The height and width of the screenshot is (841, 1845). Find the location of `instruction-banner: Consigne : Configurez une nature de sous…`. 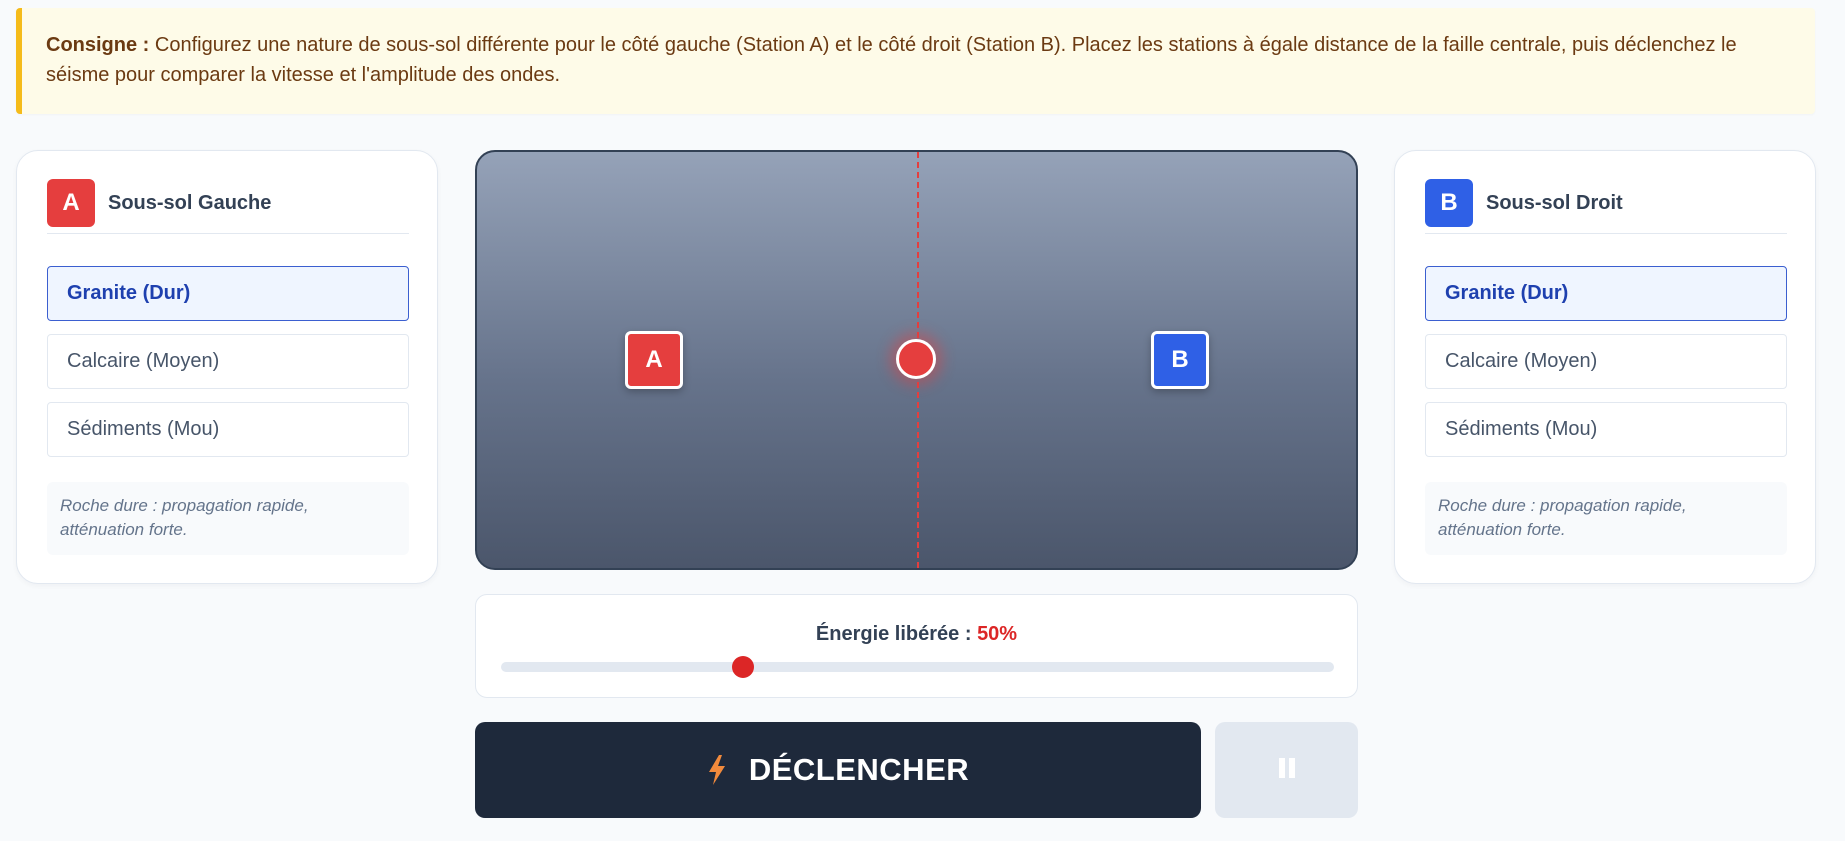

instruction-banner: Consigne : Configurez une nature de sous… is located at coordinates (915, 61).